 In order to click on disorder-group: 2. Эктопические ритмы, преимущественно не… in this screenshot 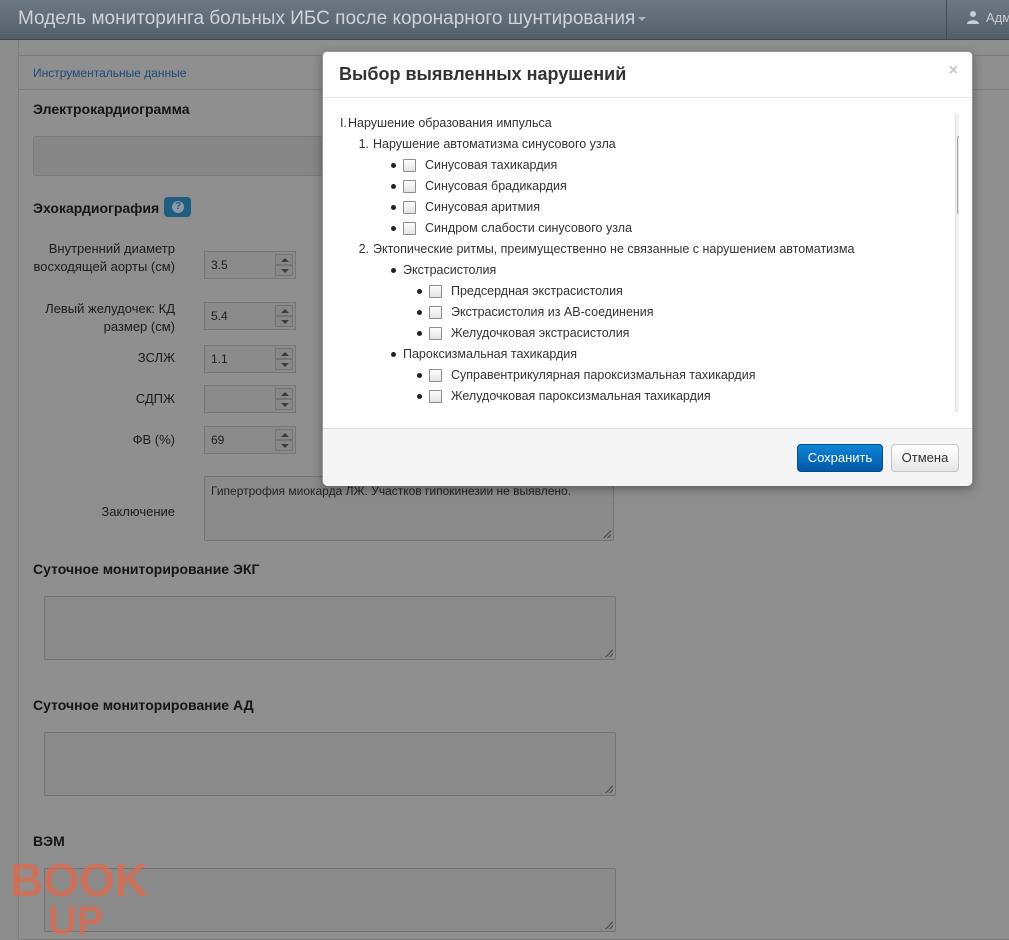, I will do `click(639, 249)`.